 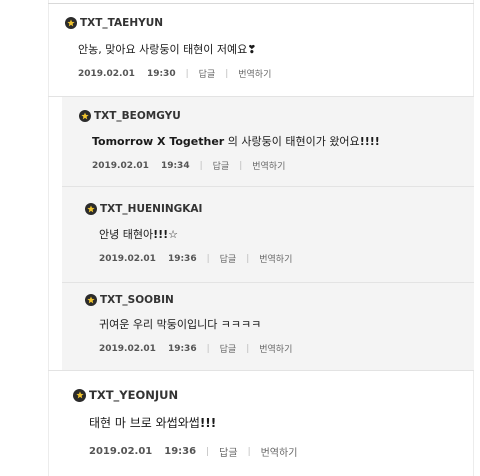 I want to click on author-name: TXT_HUENINGKAI, so click(x=151, y=209).